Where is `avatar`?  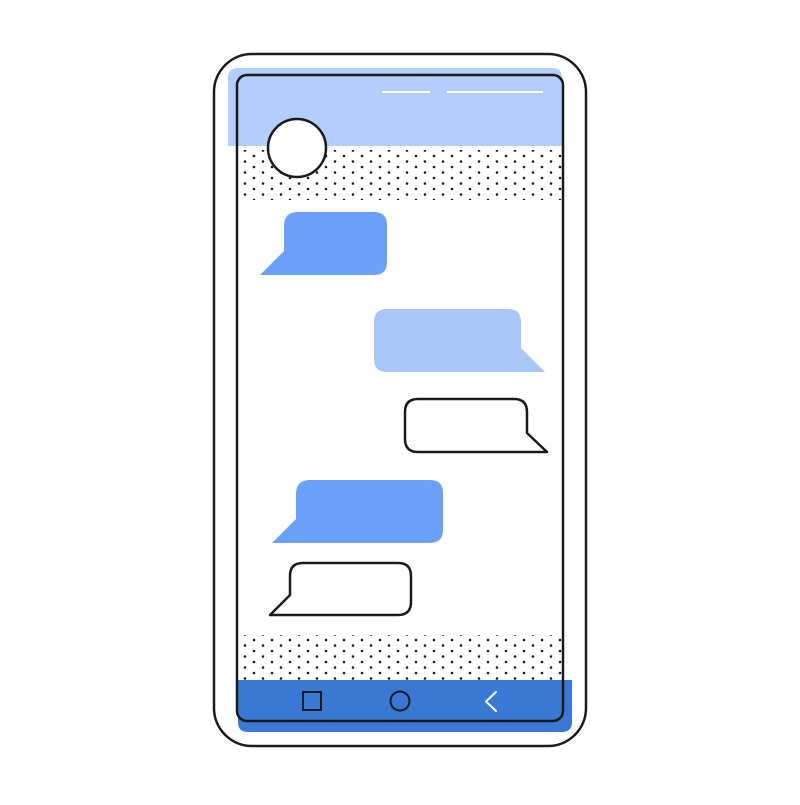
avatar is located at coordinates (297, 148).